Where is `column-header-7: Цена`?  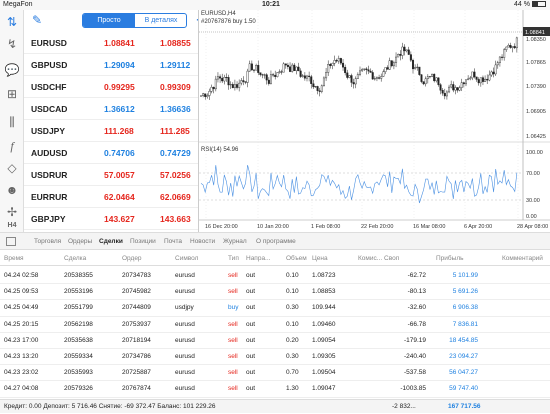
column-header-7: Цена is located at coordinates (320, 259).